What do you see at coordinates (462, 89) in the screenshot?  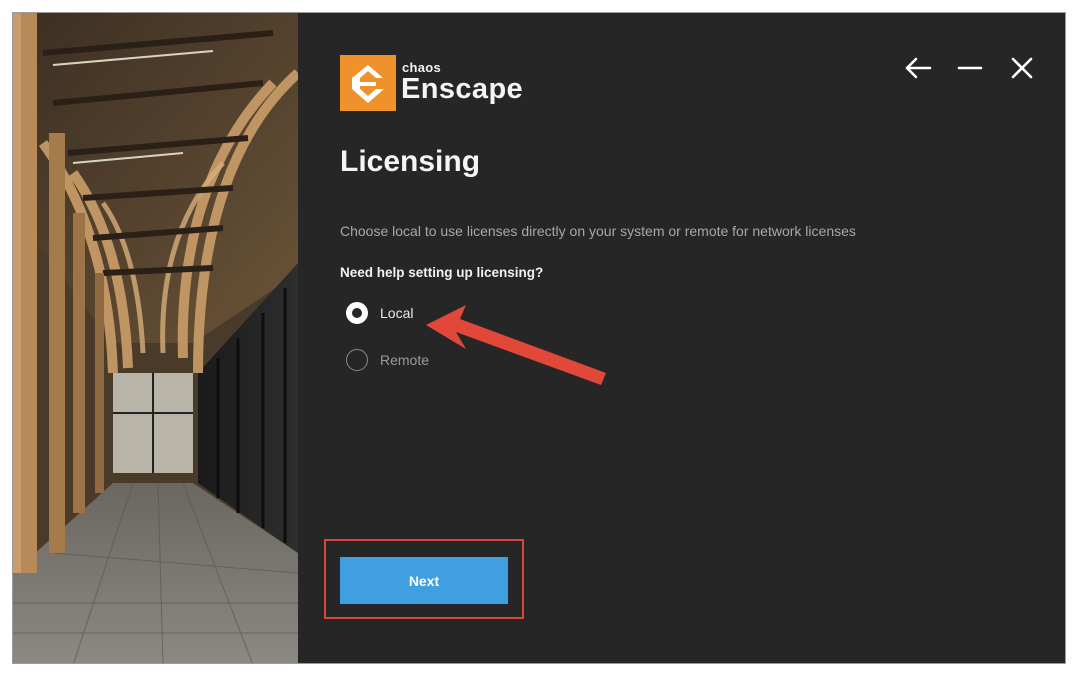 I see `brand-product: Enscape` at bounding box center [462, 89].